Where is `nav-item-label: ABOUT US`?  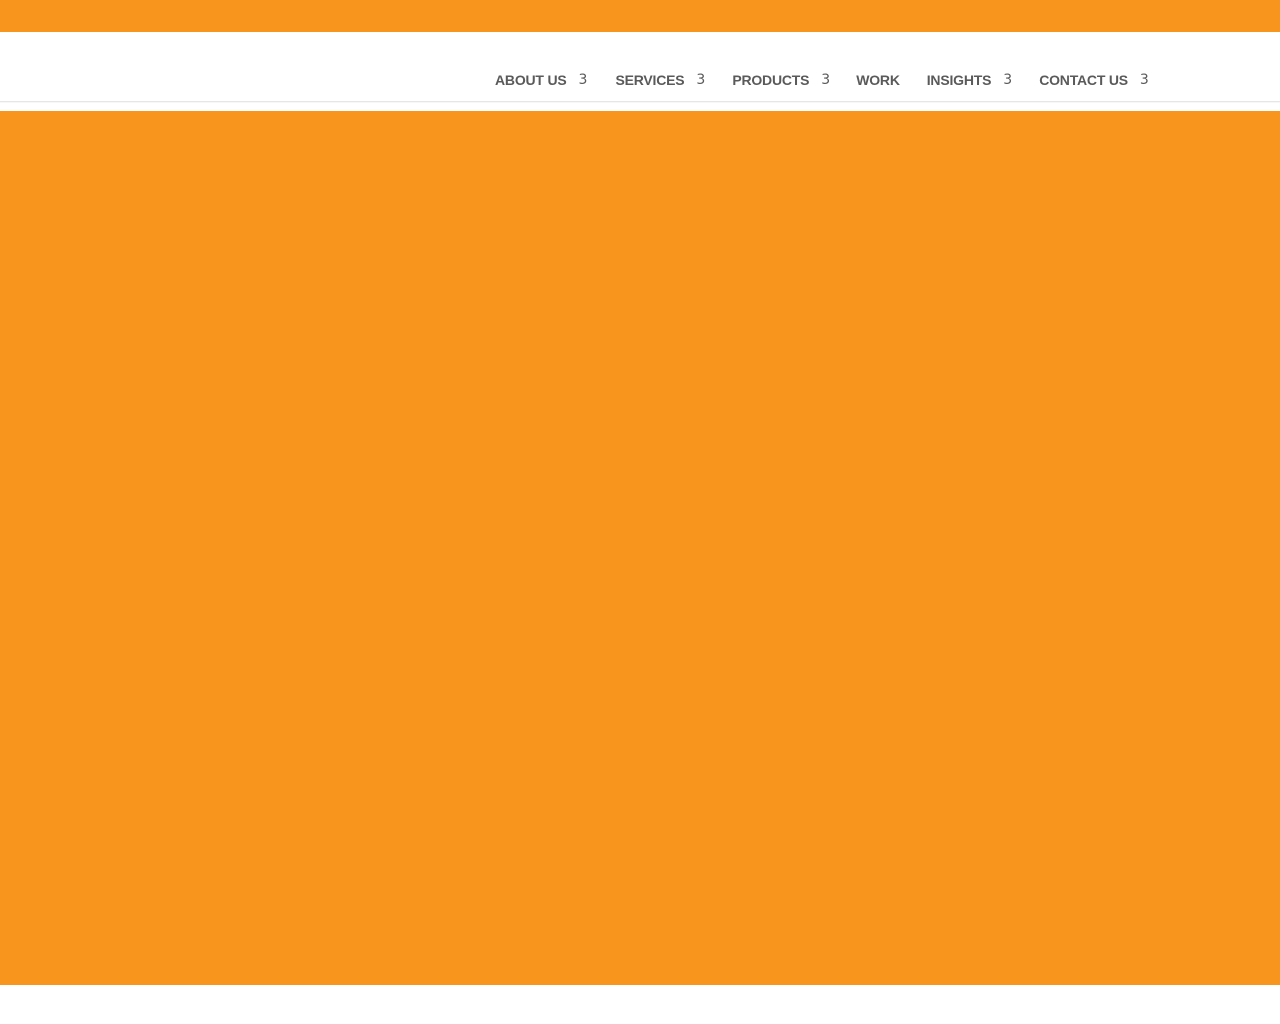 nav-item-label: ABOUT US is located at coordinates (531, 80).